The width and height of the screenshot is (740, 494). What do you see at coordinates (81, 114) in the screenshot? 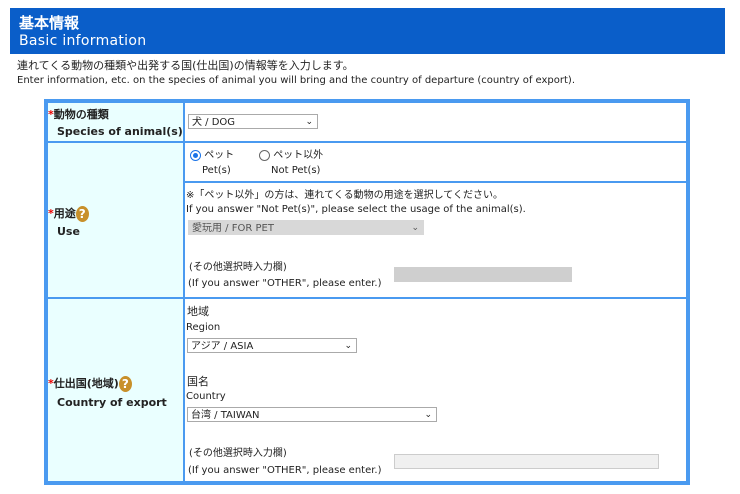
I see `species-label-ja: 動物の種類` at bounding box center [81, 114].